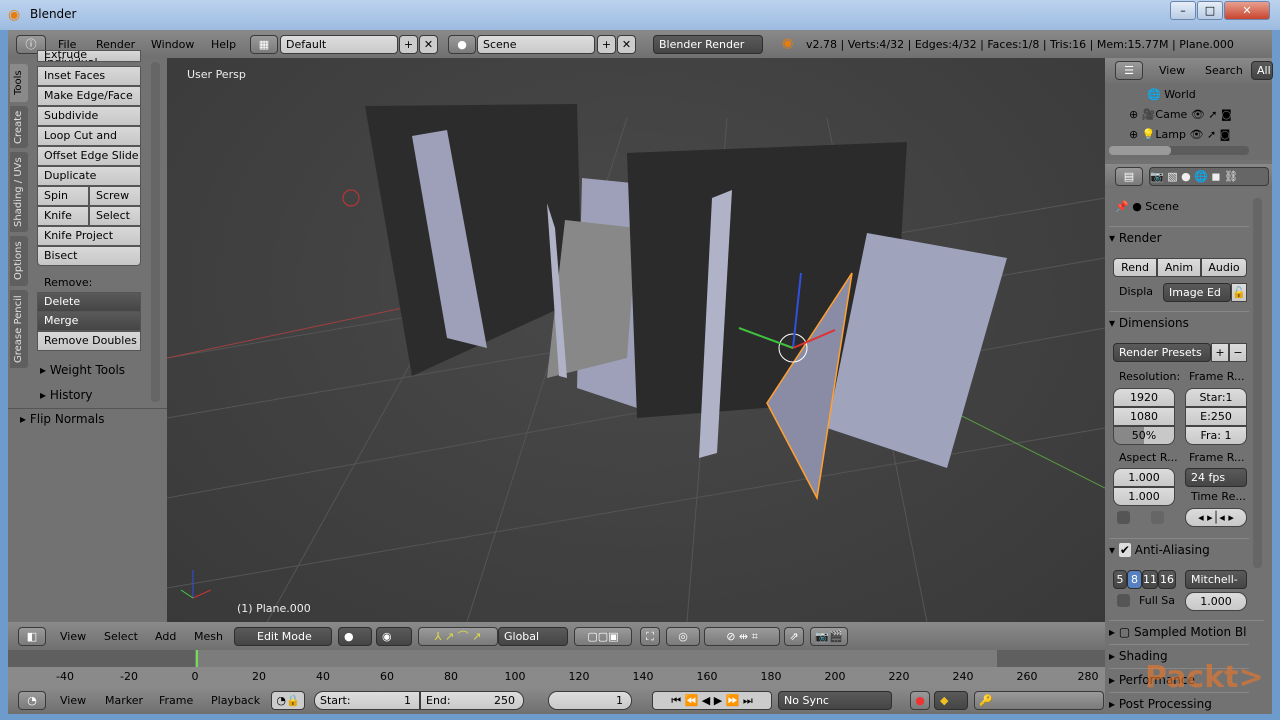 The height and width of the screenshot is (720, 1280). I want to click on tab-options: Options, so click(19, 261).